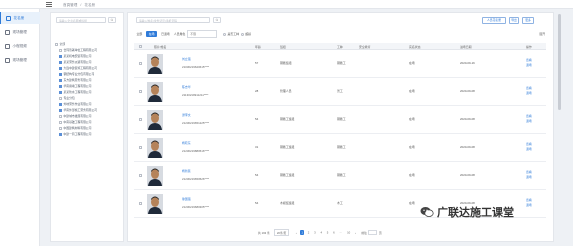 The image size is (573, 246). What do you see at coordinates (466, 46) in the screenshot?
I see `col-date: 进场日期` at bounding box center [466, 46].